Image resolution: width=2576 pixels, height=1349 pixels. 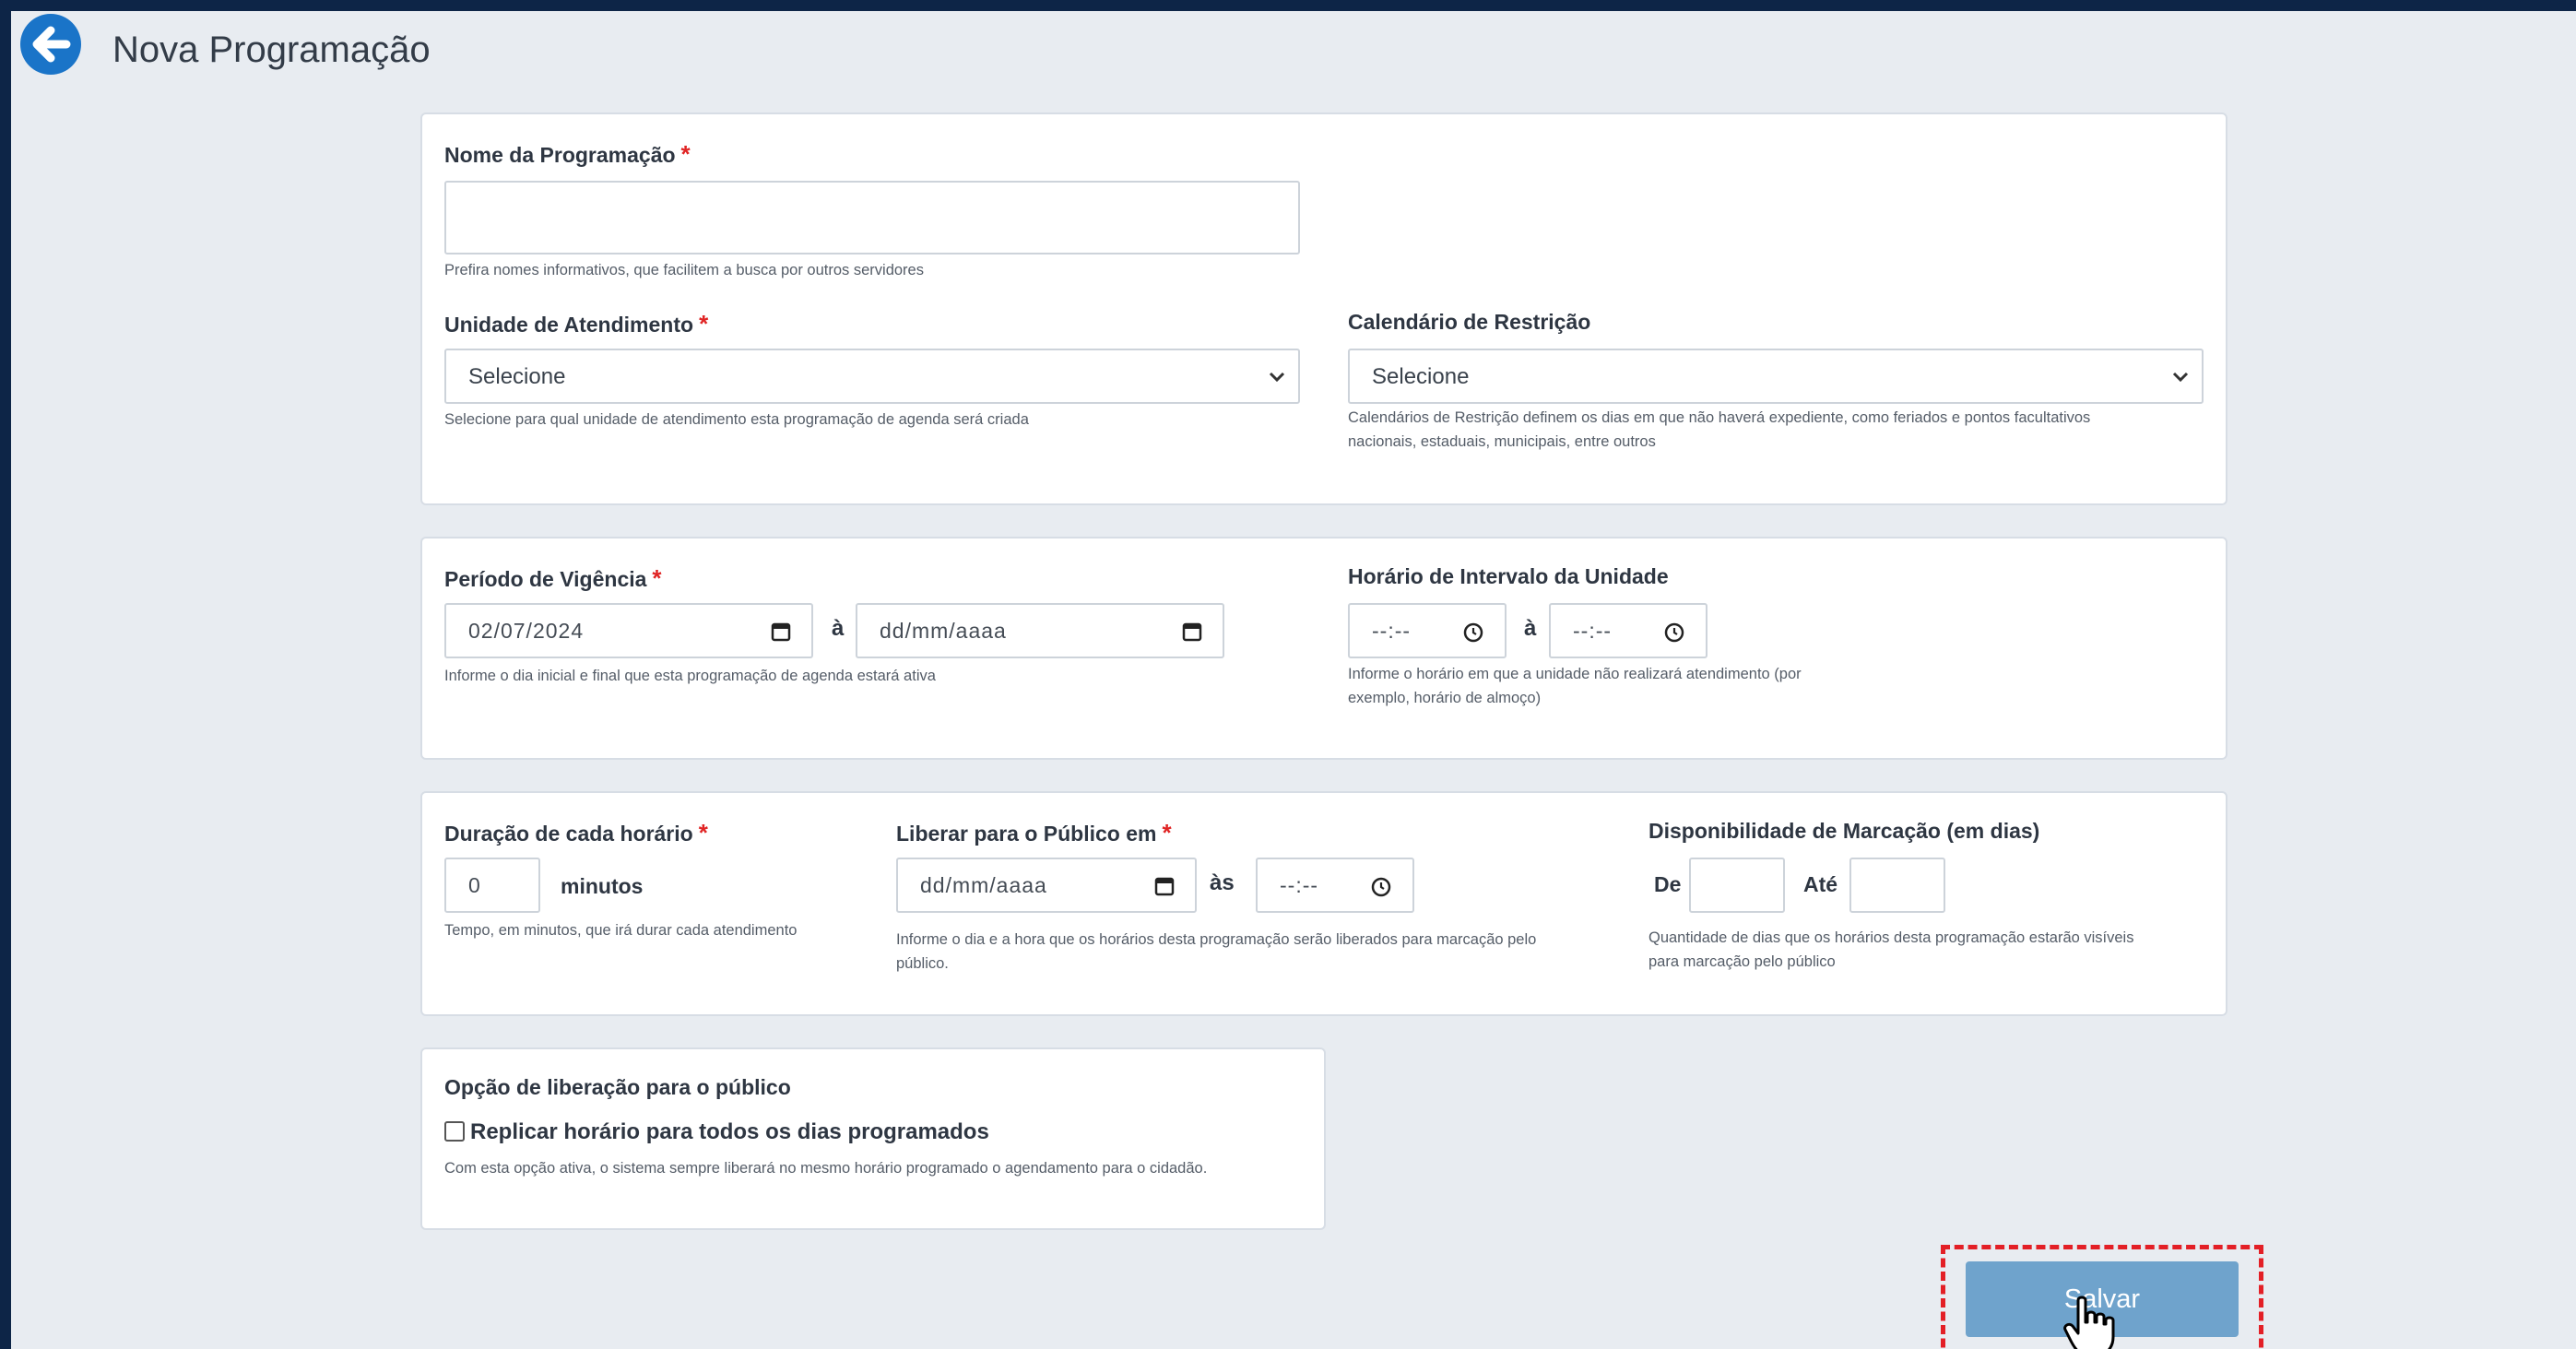 What do you see at coordinates (1040, 631) in the screenshot?
I see `periodo-end-date: dd/mm/aaaa` at bounding box center [1040, 631].